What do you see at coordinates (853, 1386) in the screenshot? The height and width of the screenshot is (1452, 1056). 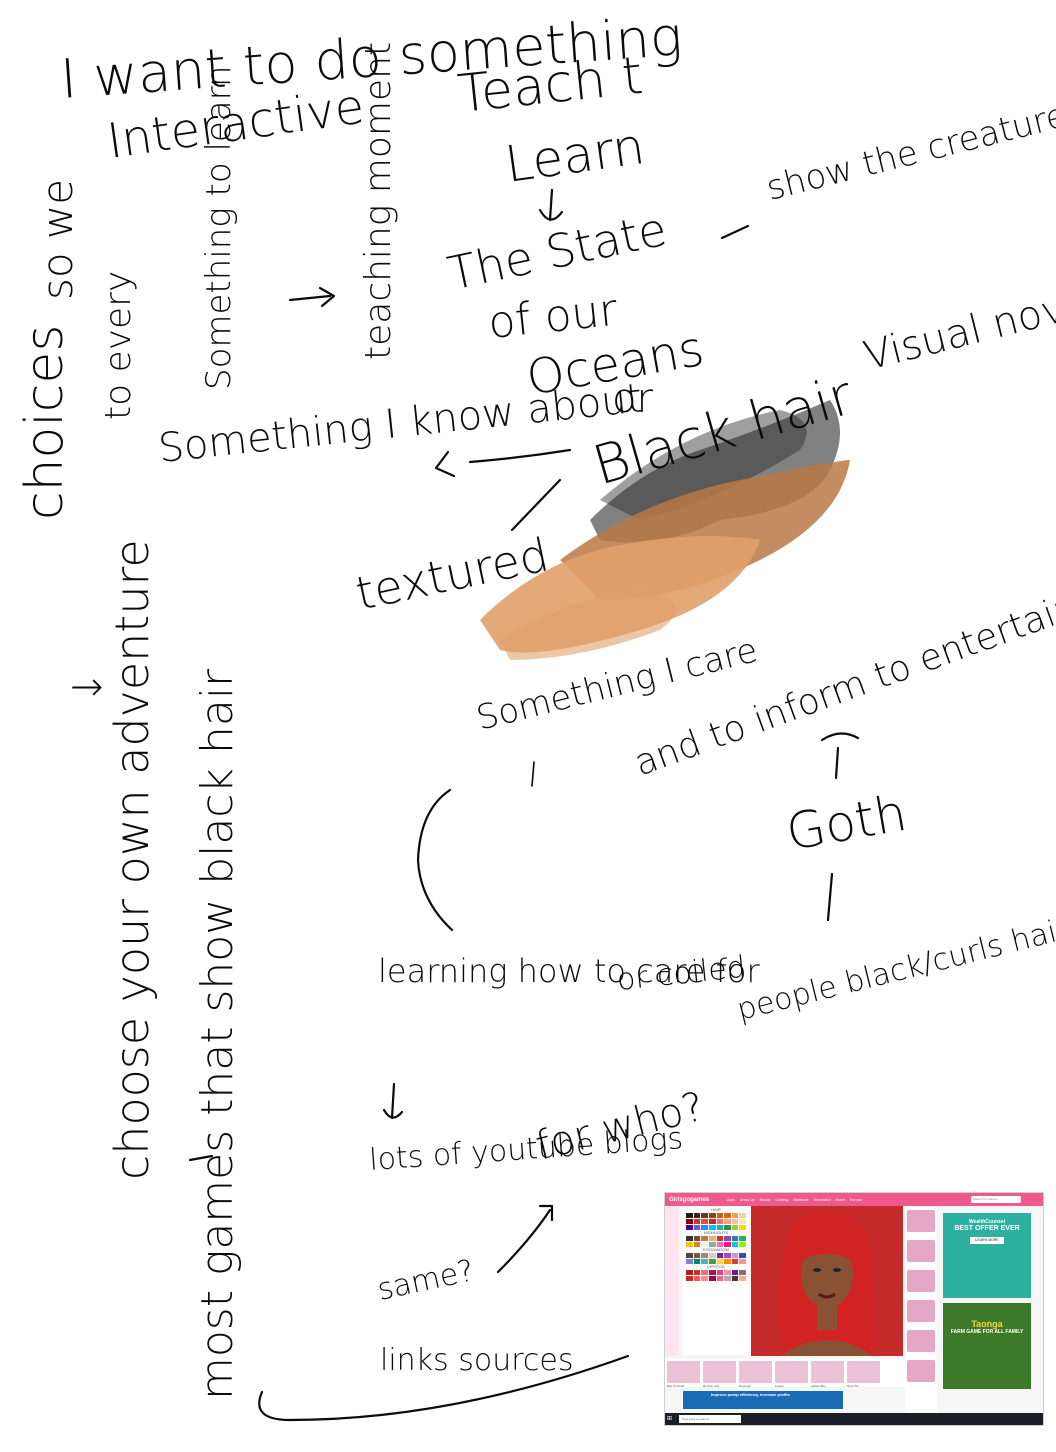 I see `strip-item-label: Show Hair` at bounding box center [853, 1386].